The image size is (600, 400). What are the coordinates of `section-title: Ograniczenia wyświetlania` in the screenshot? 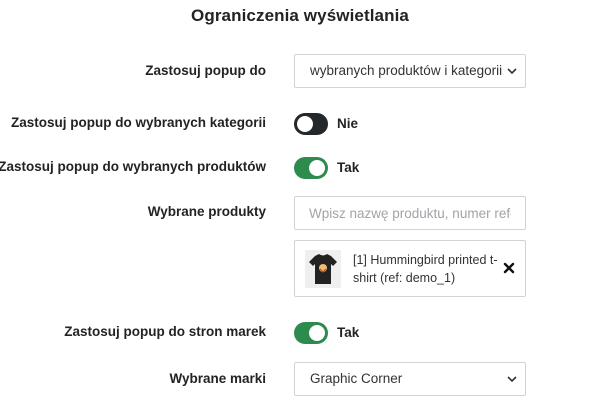 It's located at (300, 15).